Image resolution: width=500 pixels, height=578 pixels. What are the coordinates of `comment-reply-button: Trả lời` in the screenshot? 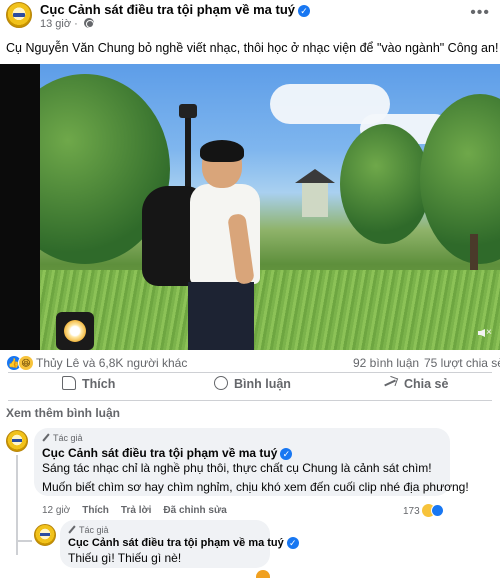 It's located at (136, 510).